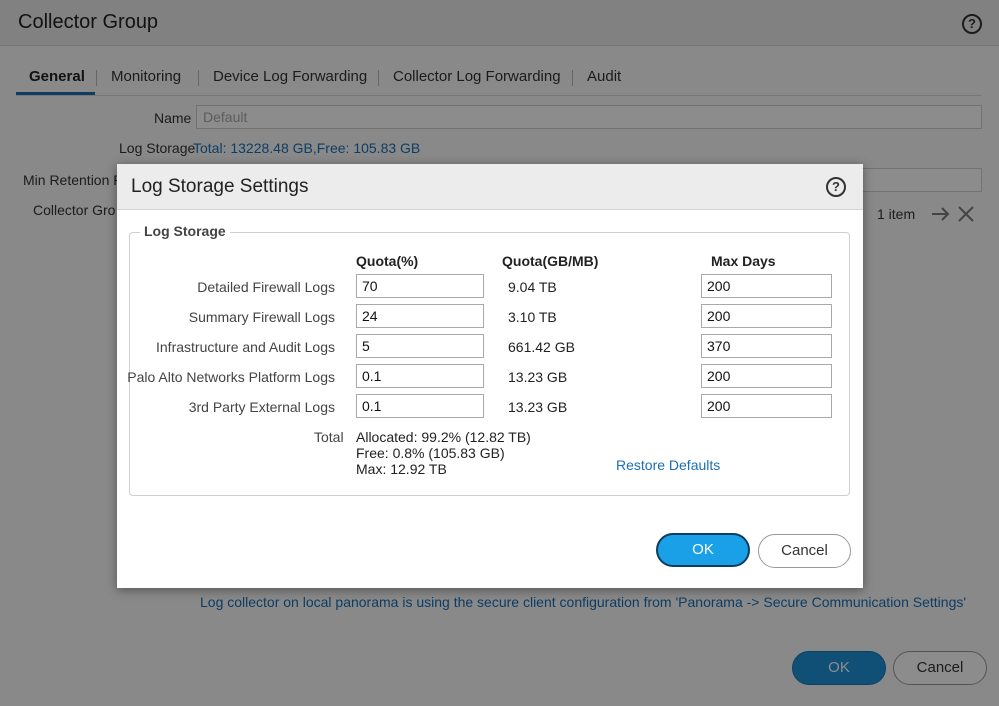  I want to click on restore-defaults-link: Restore Defaults, so click(668, 465).